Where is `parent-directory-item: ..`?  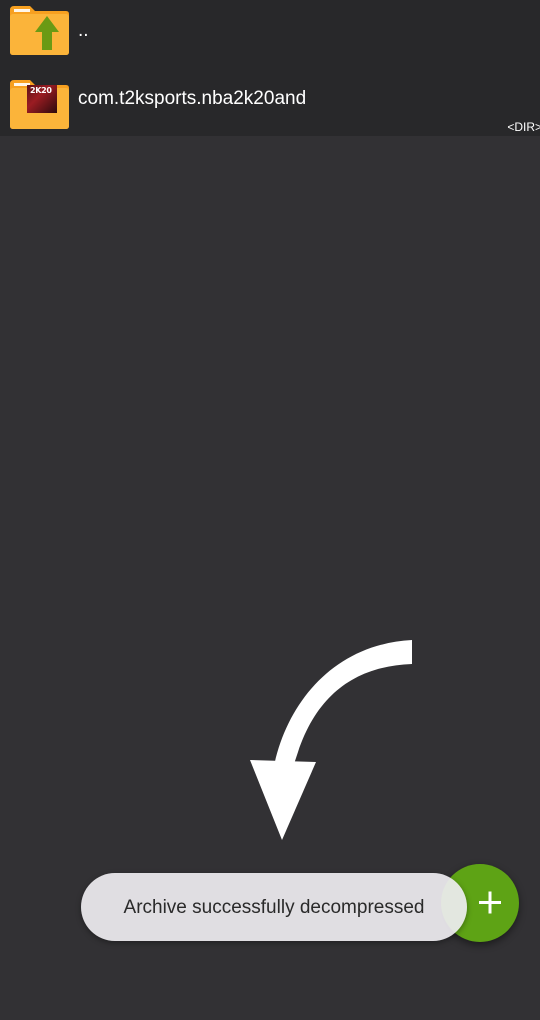
parent-directory-item: .. is located at coordinates (270, 34).